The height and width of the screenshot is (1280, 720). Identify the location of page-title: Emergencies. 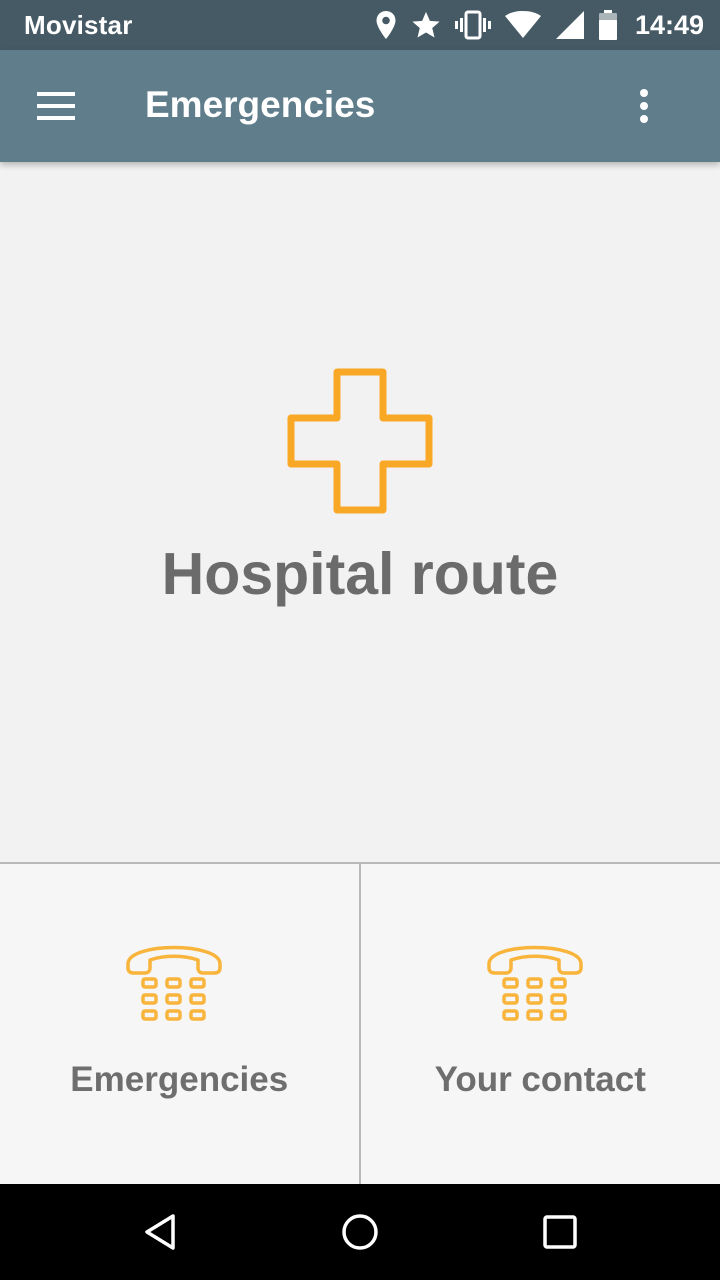
(260, 104).